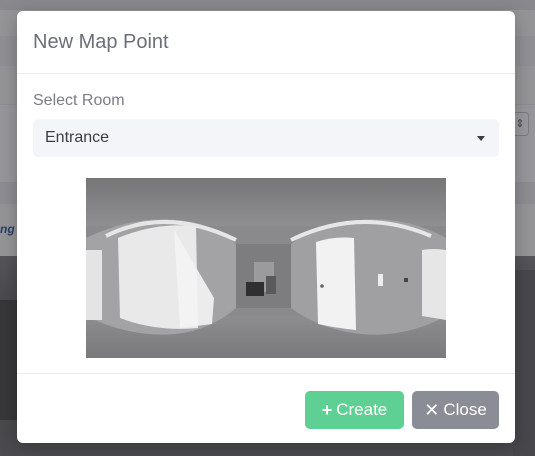 This screenshot has width=535, height=456. I want to click on modal-title: New Map Point, so click(101, 41).